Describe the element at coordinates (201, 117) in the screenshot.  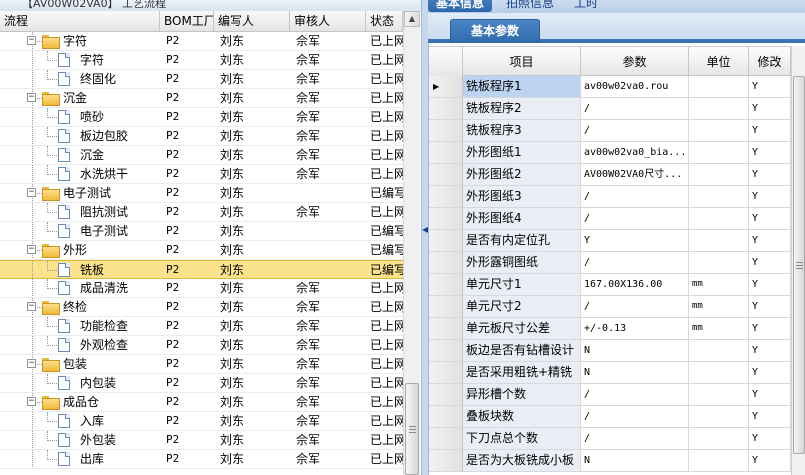
I see `tree-node-row: 喷砂 P2 刘东 佘军 已上网` at that location.